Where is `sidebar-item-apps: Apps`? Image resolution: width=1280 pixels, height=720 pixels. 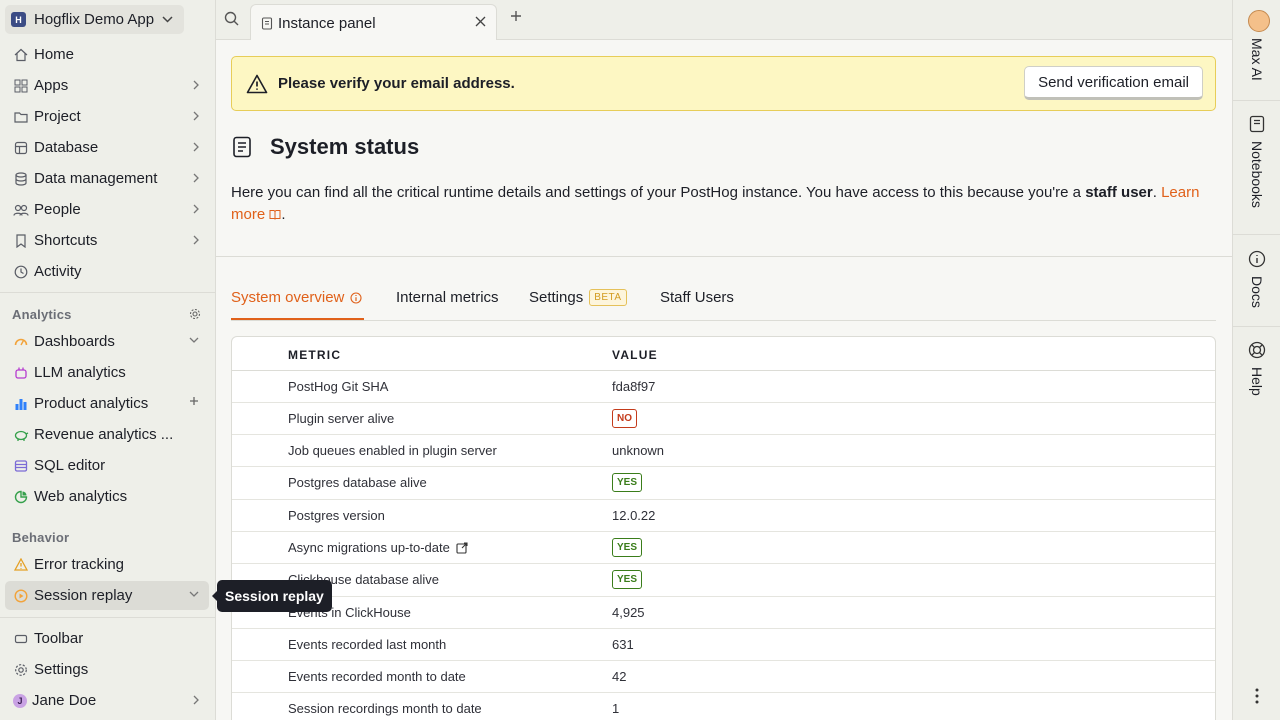 sidebar-item-apps: Apps is located at coordinates (107, 85).